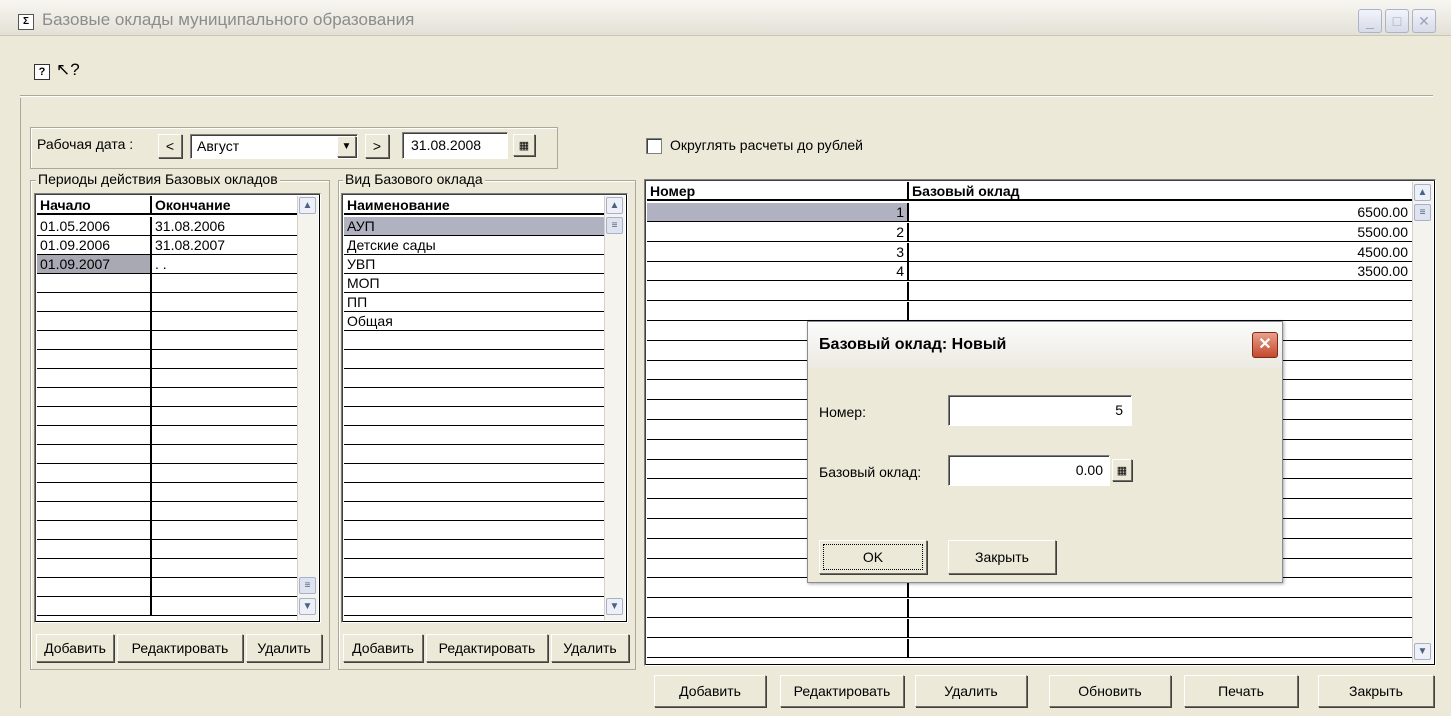  What do you see at coordinates (284, 648) in the screenshot?
I see `periods-delete-button: Удалить` at bounding box center [284, 648].